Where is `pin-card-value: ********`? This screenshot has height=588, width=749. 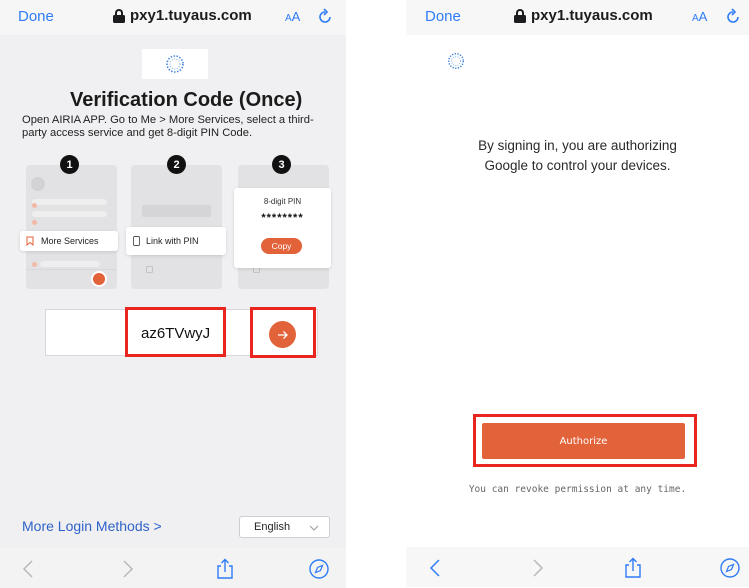
pin-card-value: ******** is located at coordinates (282, 218).